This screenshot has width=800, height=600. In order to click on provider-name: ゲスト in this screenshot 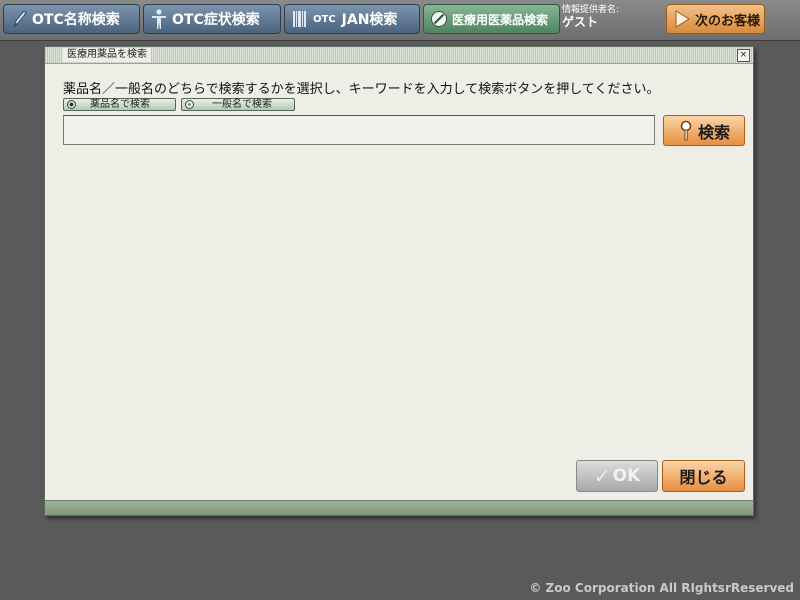, I will do `click(580, 22)`.